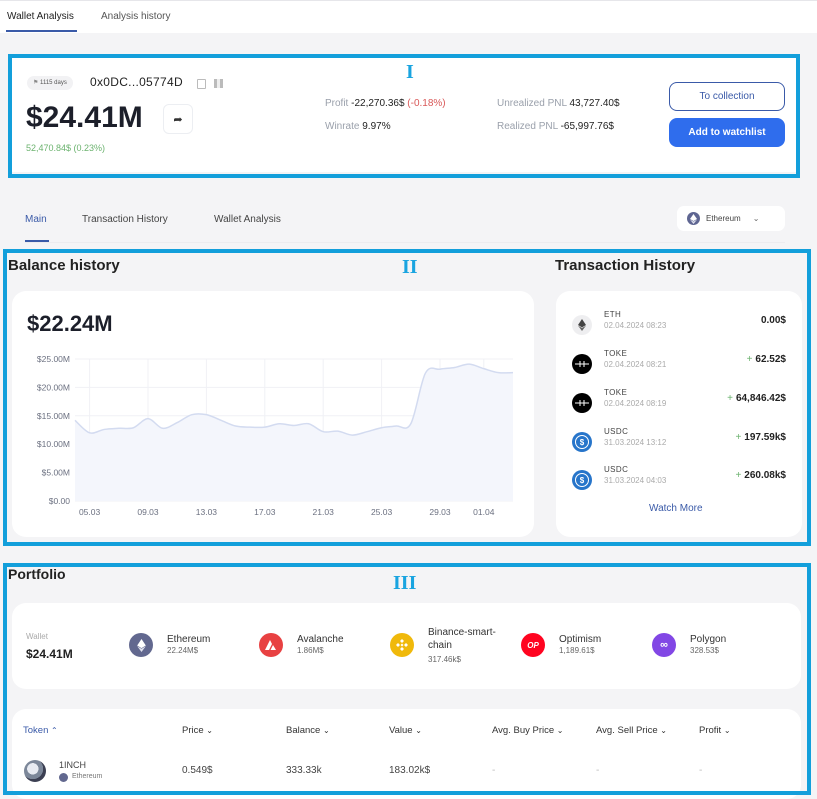  Describe the element at coordinates (410, 267) in the screenshot. I see `annotation-label-2: II` at that location.